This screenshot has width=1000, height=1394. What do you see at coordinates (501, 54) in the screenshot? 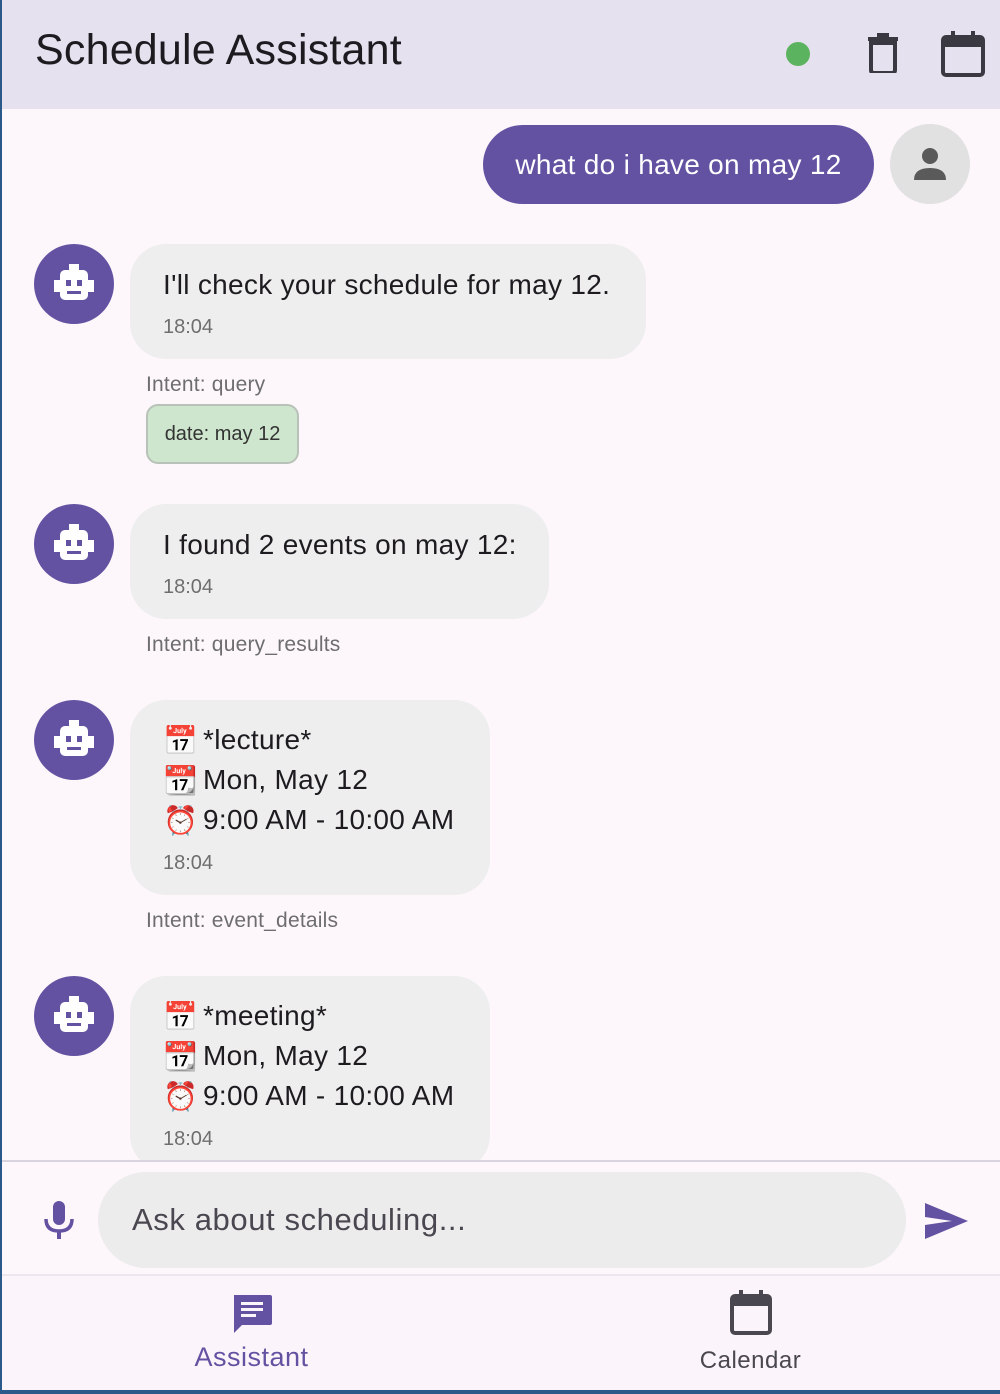
I see `app-bar: Schedule Assistant` at bounding box center [501, 54].